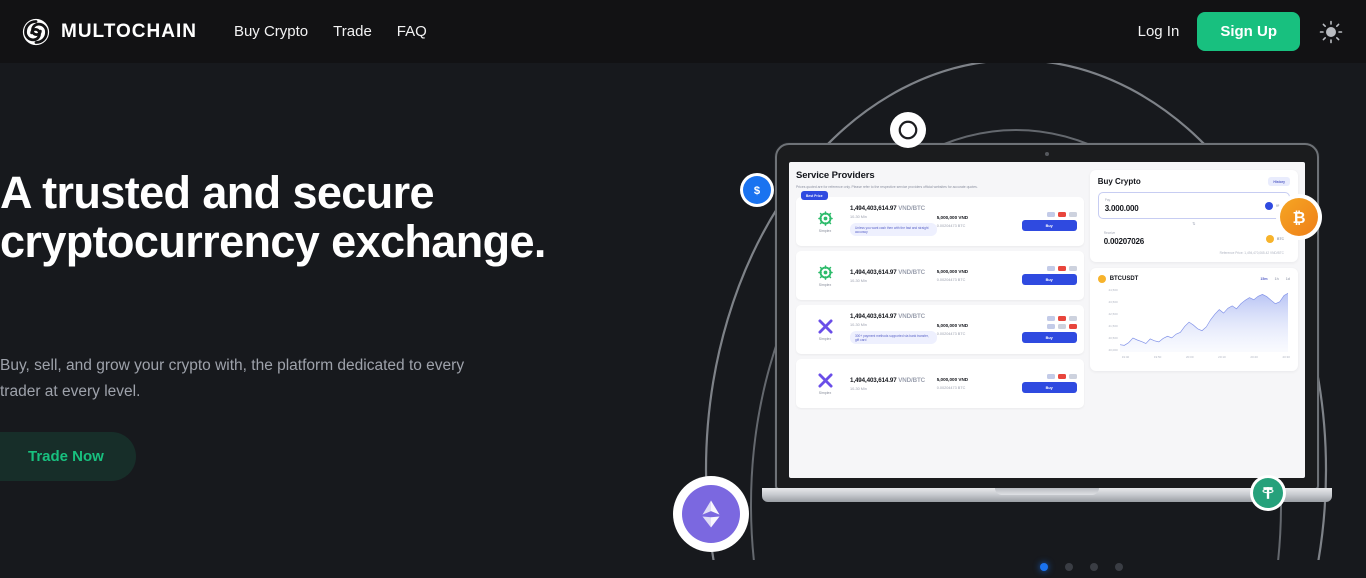  I want to click on nav-actions: Log In Sign Up, so click(1241, 31).